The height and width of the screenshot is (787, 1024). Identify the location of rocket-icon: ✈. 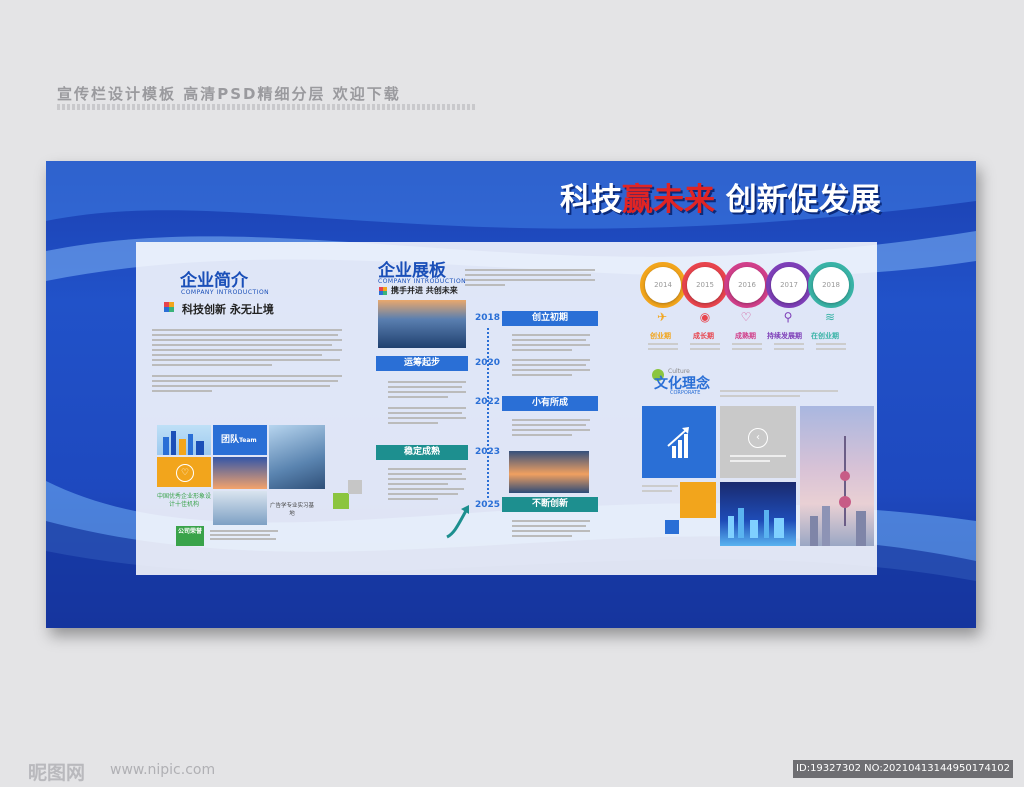
(662, 317).